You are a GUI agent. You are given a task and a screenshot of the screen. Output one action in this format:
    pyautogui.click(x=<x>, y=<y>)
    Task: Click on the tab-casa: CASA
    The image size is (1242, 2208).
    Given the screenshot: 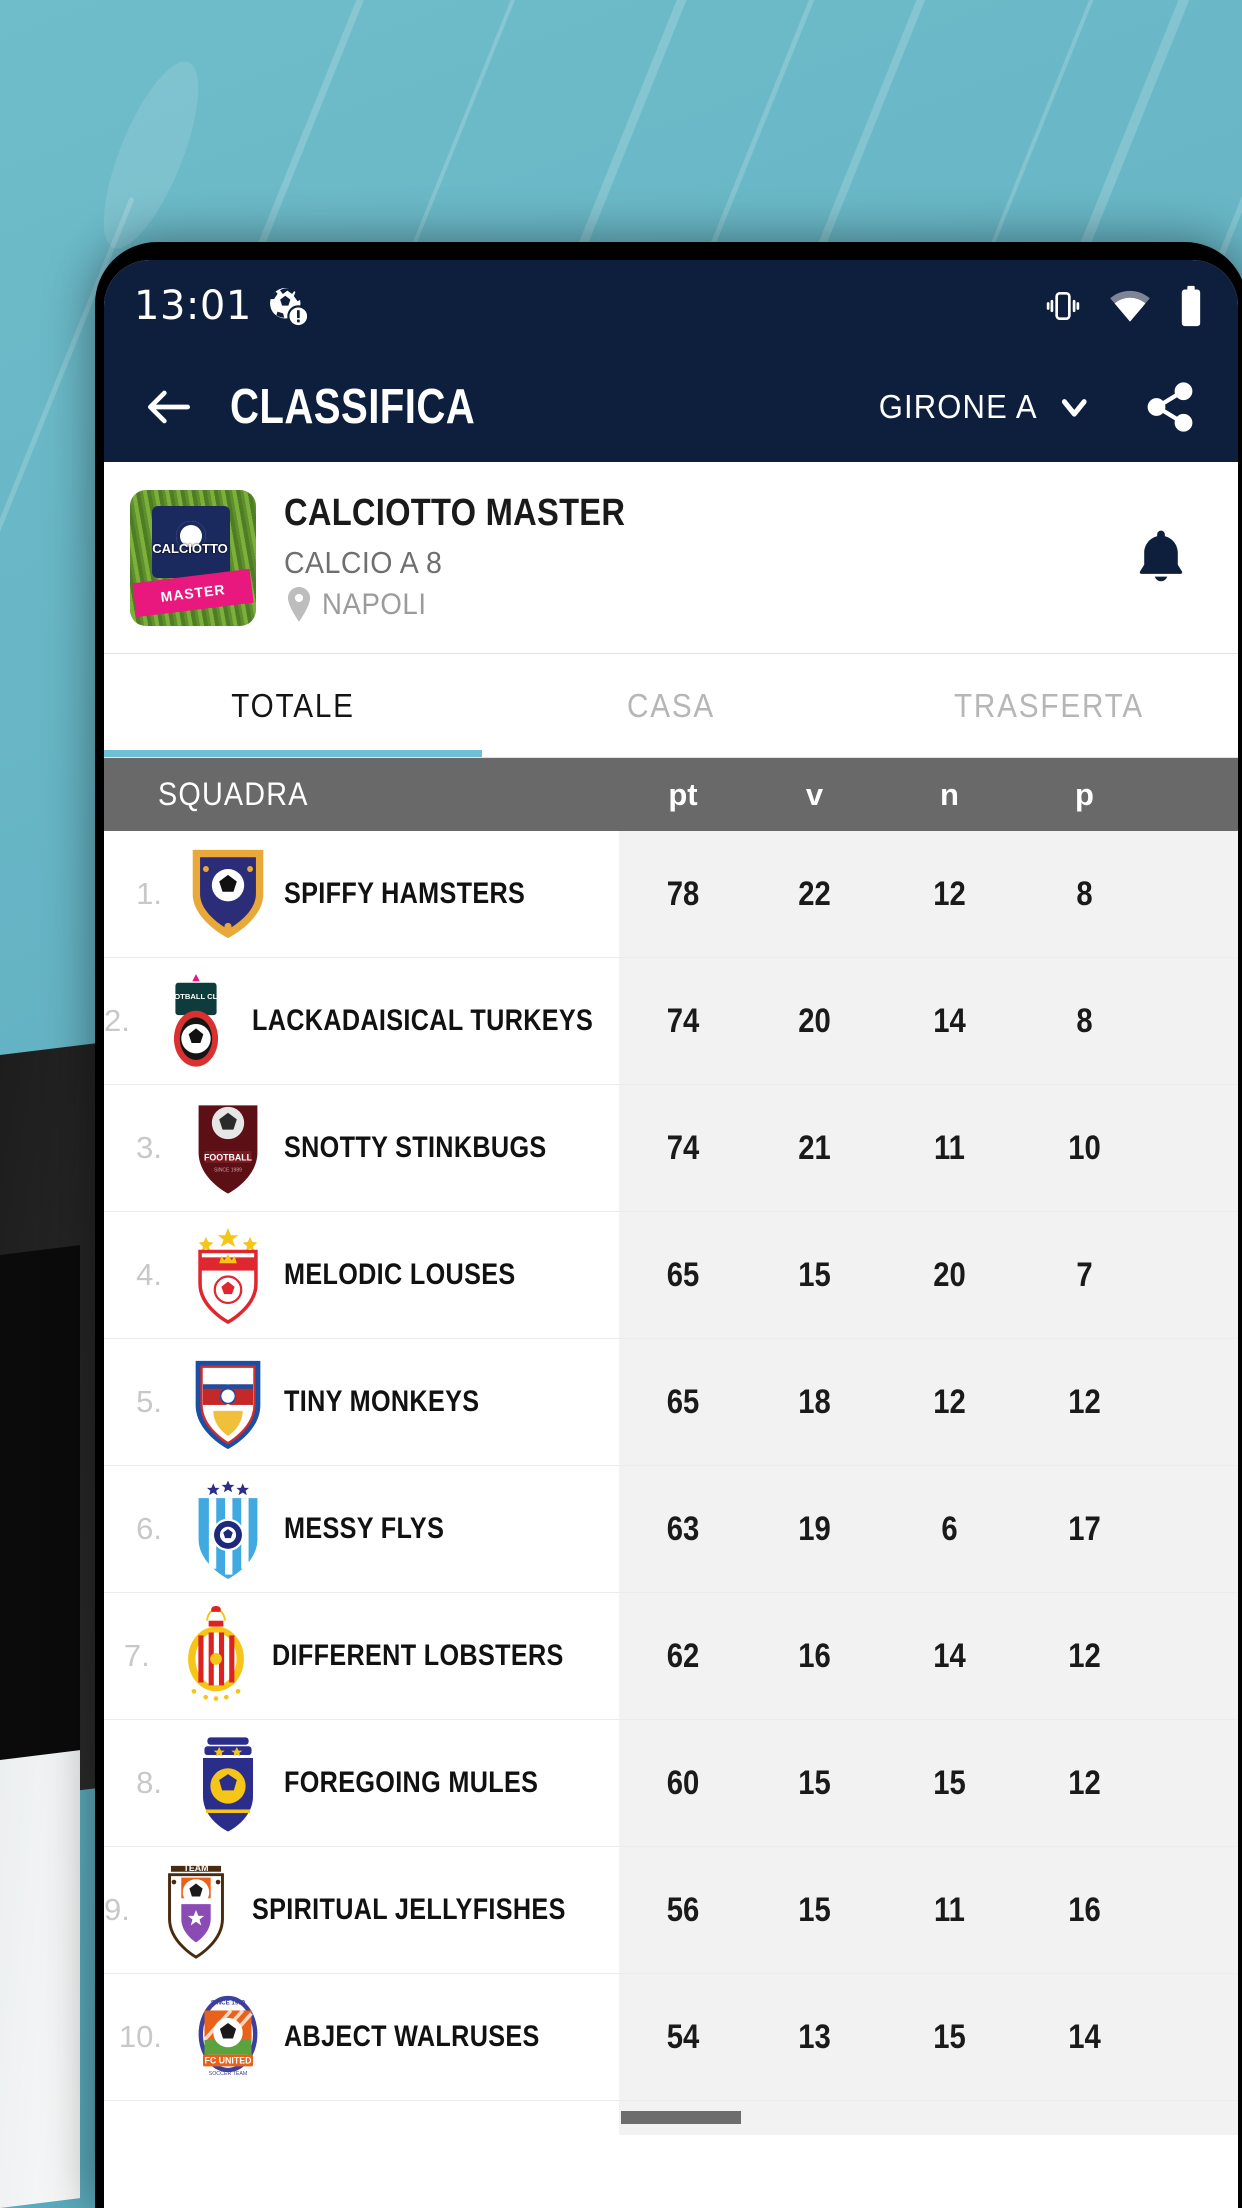 What is the action you would take?
    pyautogui.click(x=671, y=705)
    